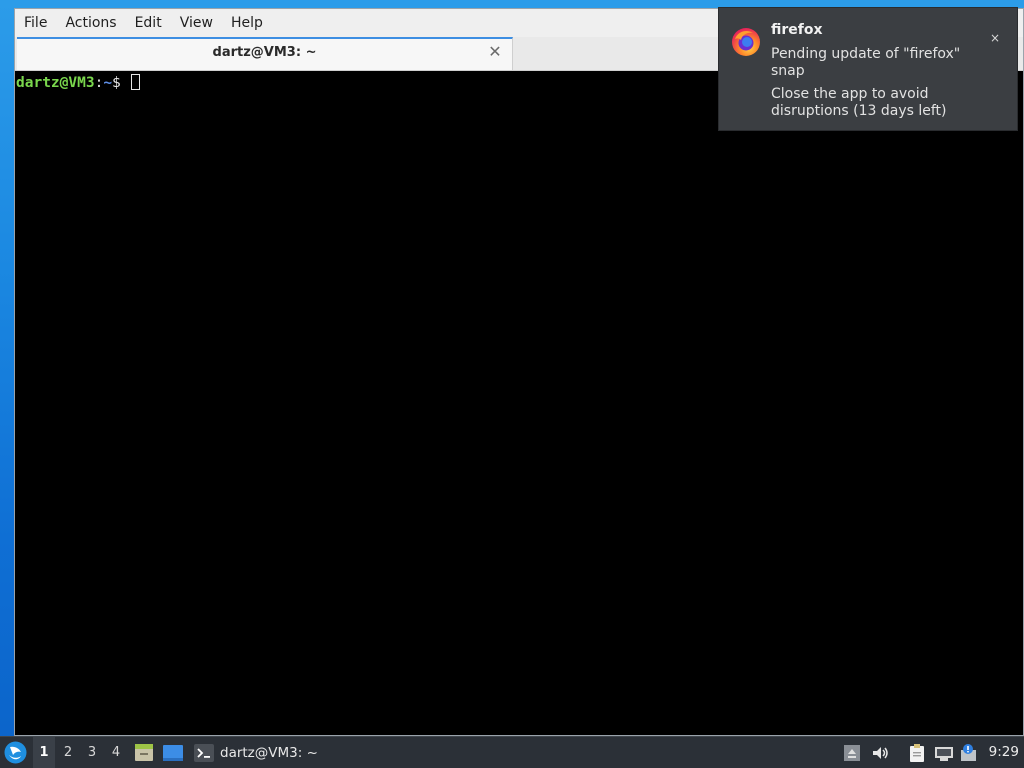 The image size is (1024, 768). Describe the element at coordinates (746, 42) in the screenshot. I see `firefox-icon` at that location.